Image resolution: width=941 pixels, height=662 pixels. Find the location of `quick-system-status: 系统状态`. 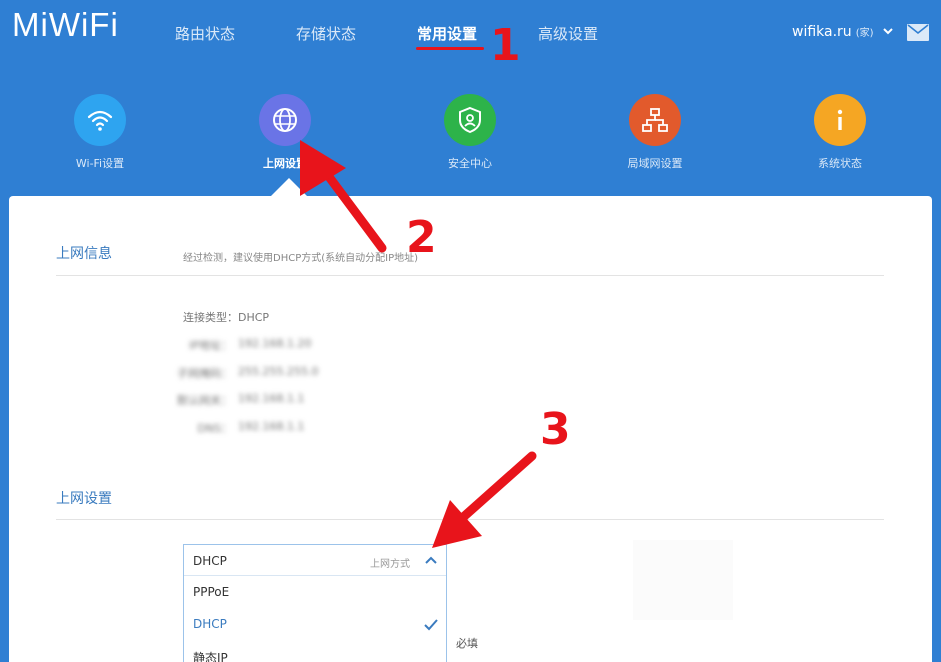

quick-system-status: 系统状态 is located at coordinates (840, 132).